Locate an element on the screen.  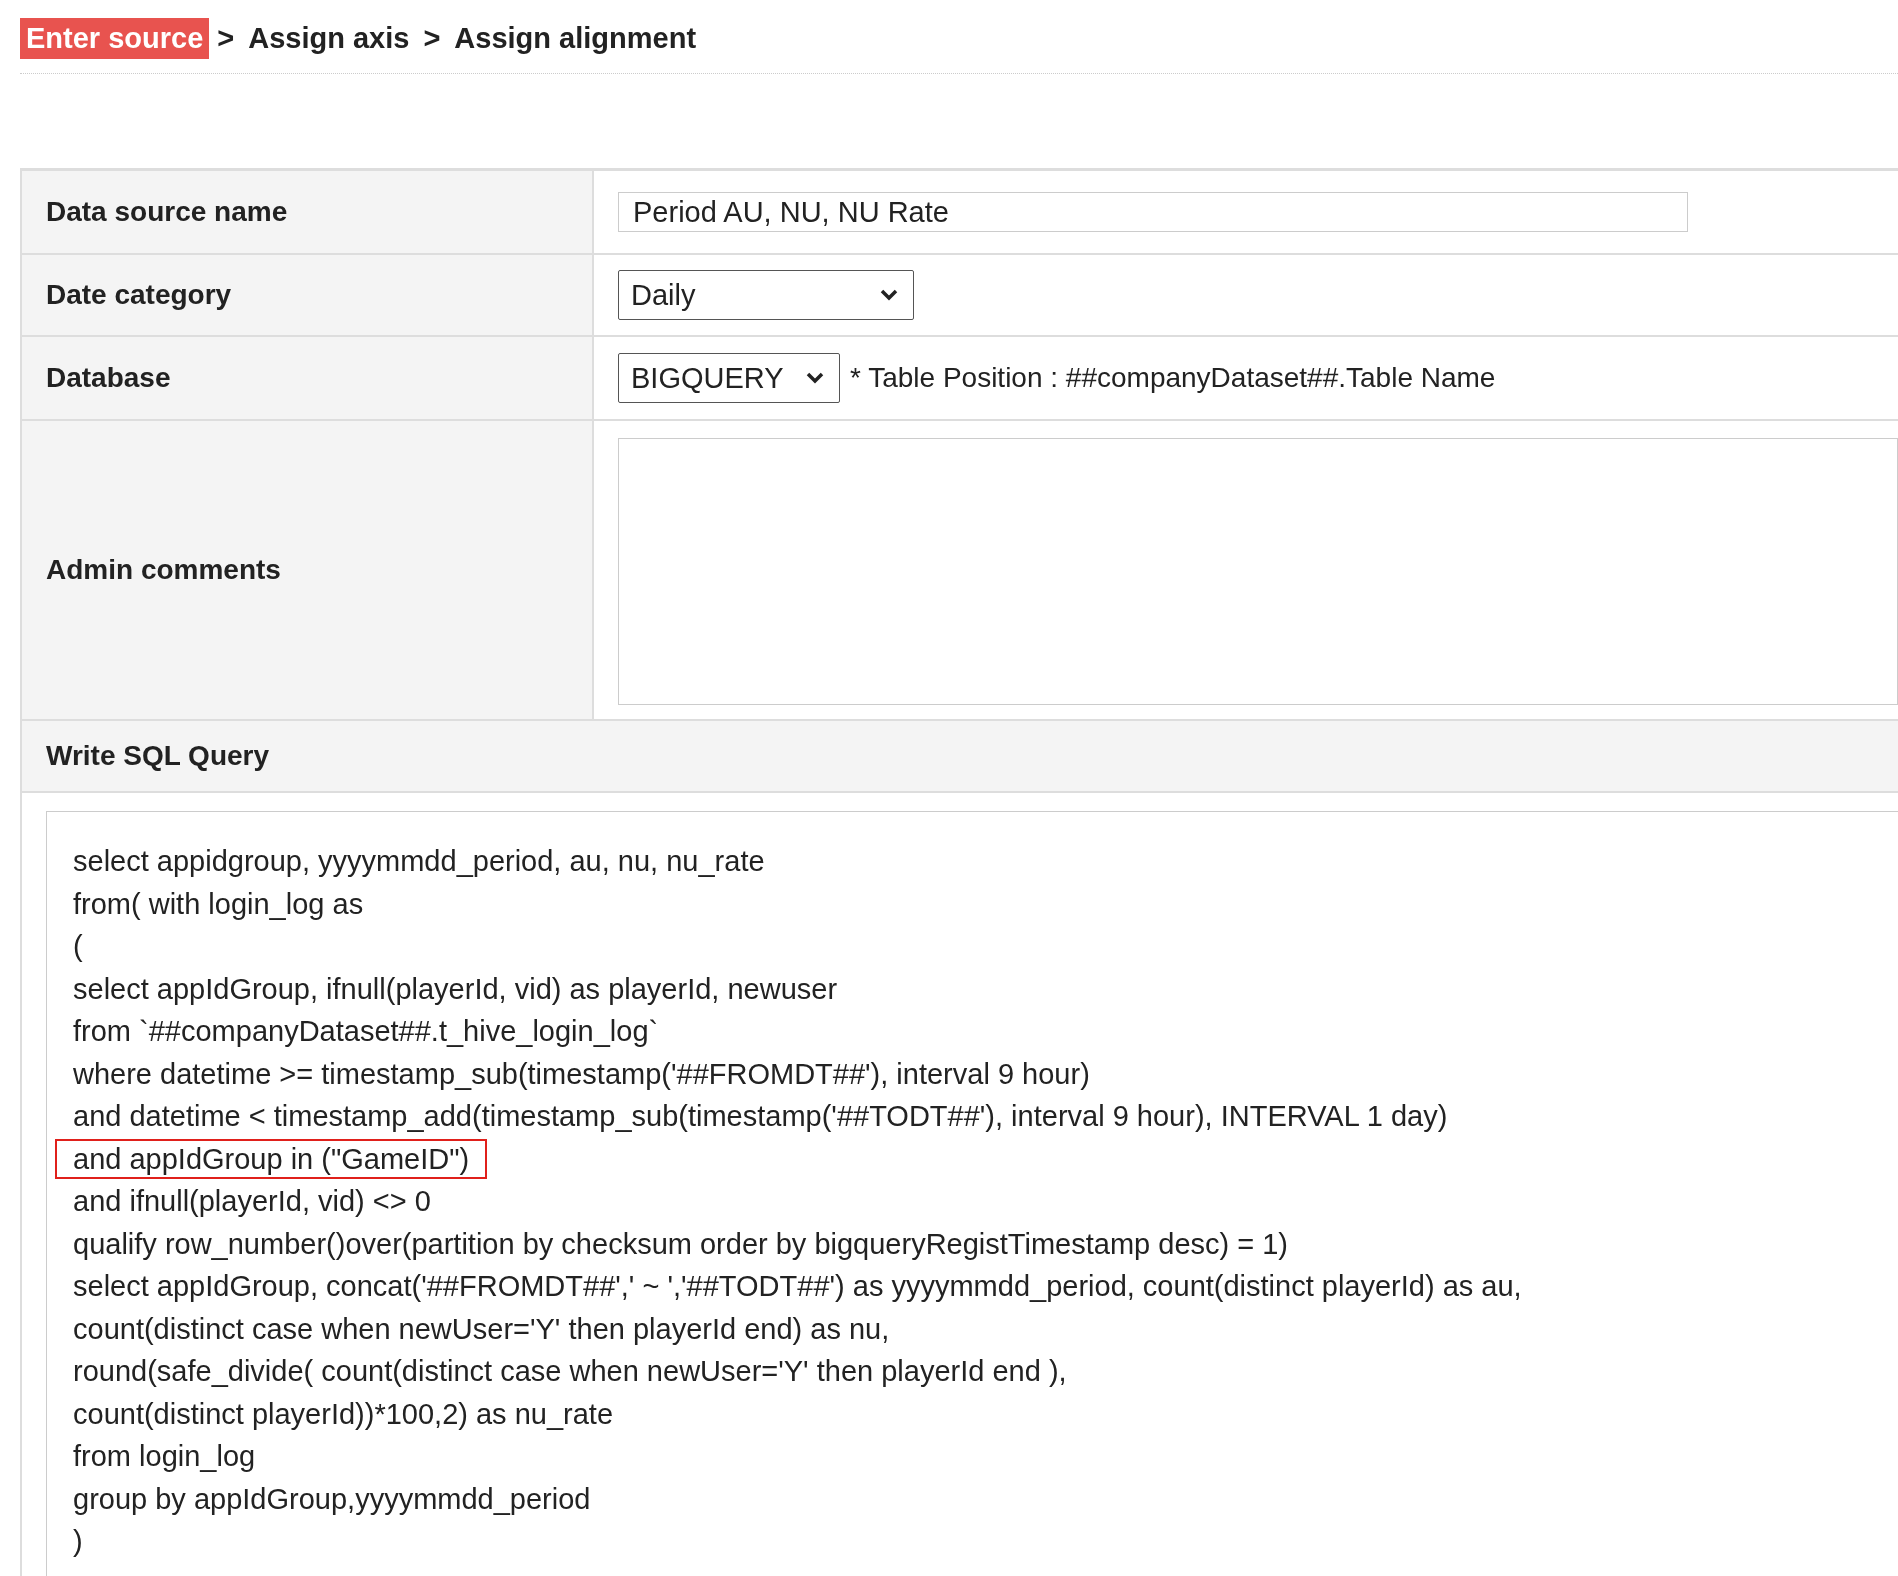
sql-line: from login_log is located at coordinates (164, 1457).